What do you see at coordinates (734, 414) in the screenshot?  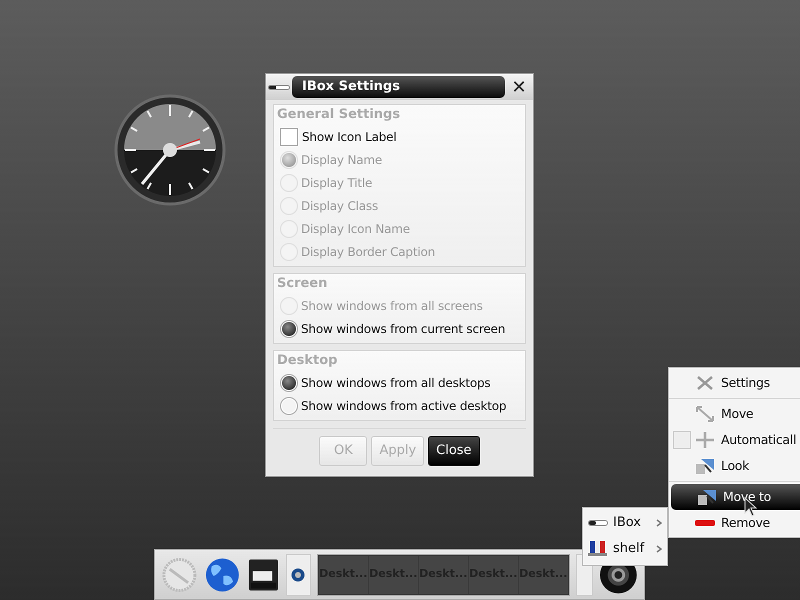 I see `menu-item: Move` at bounding box center [734, 414].